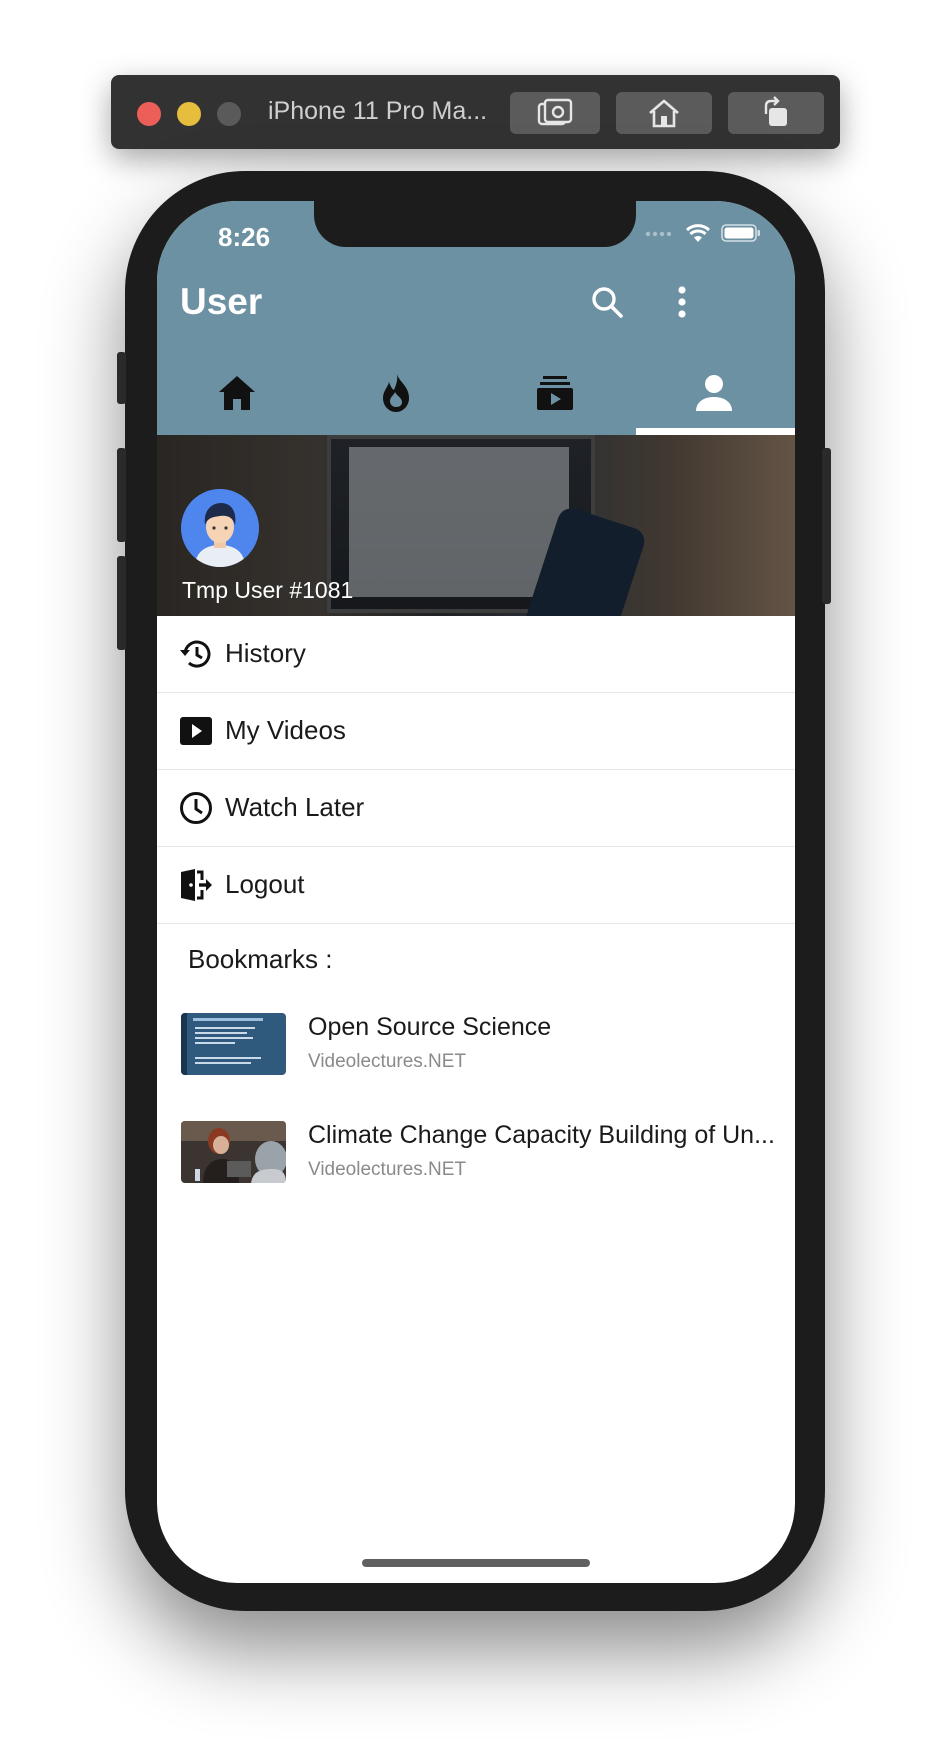 This screenshot has height=1760, width=952. What do you see at coordinates (476, 731) in the screenshot?
I see `menu-item-my-videos: My Videos` at bounding box center [476, 731].